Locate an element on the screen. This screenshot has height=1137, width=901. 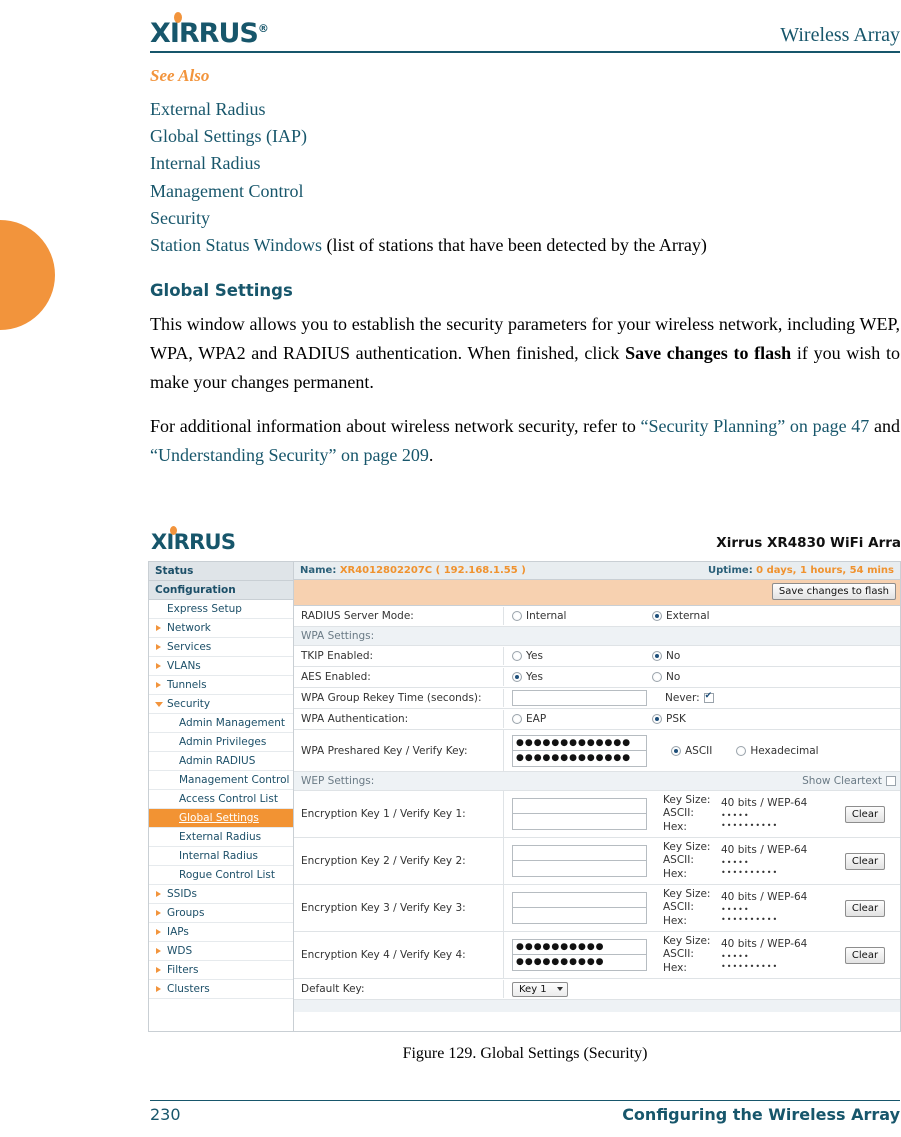
sidebar-item-label: Clusters is located at coordinates (188, 989).